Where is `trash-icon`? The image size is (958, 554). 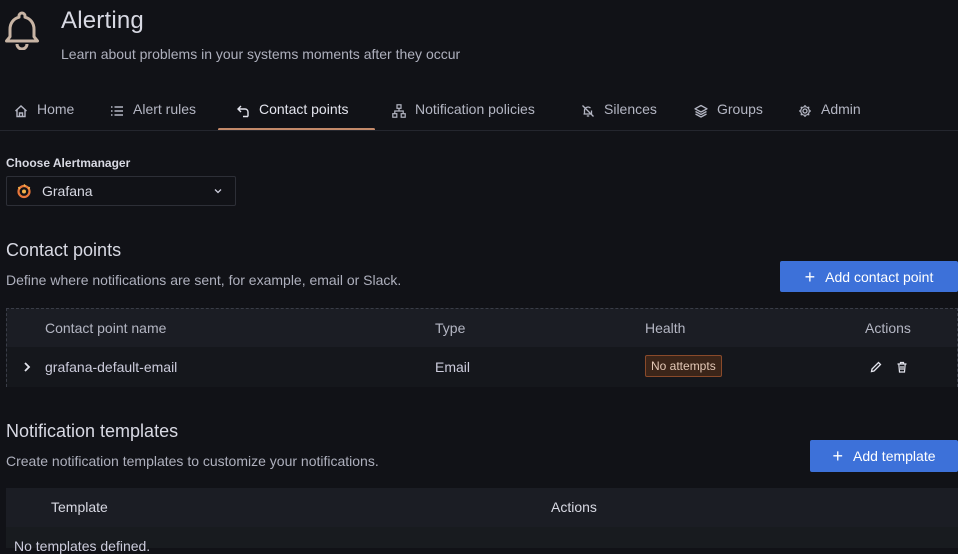 trash-icon is located at coordinates (902, 367).